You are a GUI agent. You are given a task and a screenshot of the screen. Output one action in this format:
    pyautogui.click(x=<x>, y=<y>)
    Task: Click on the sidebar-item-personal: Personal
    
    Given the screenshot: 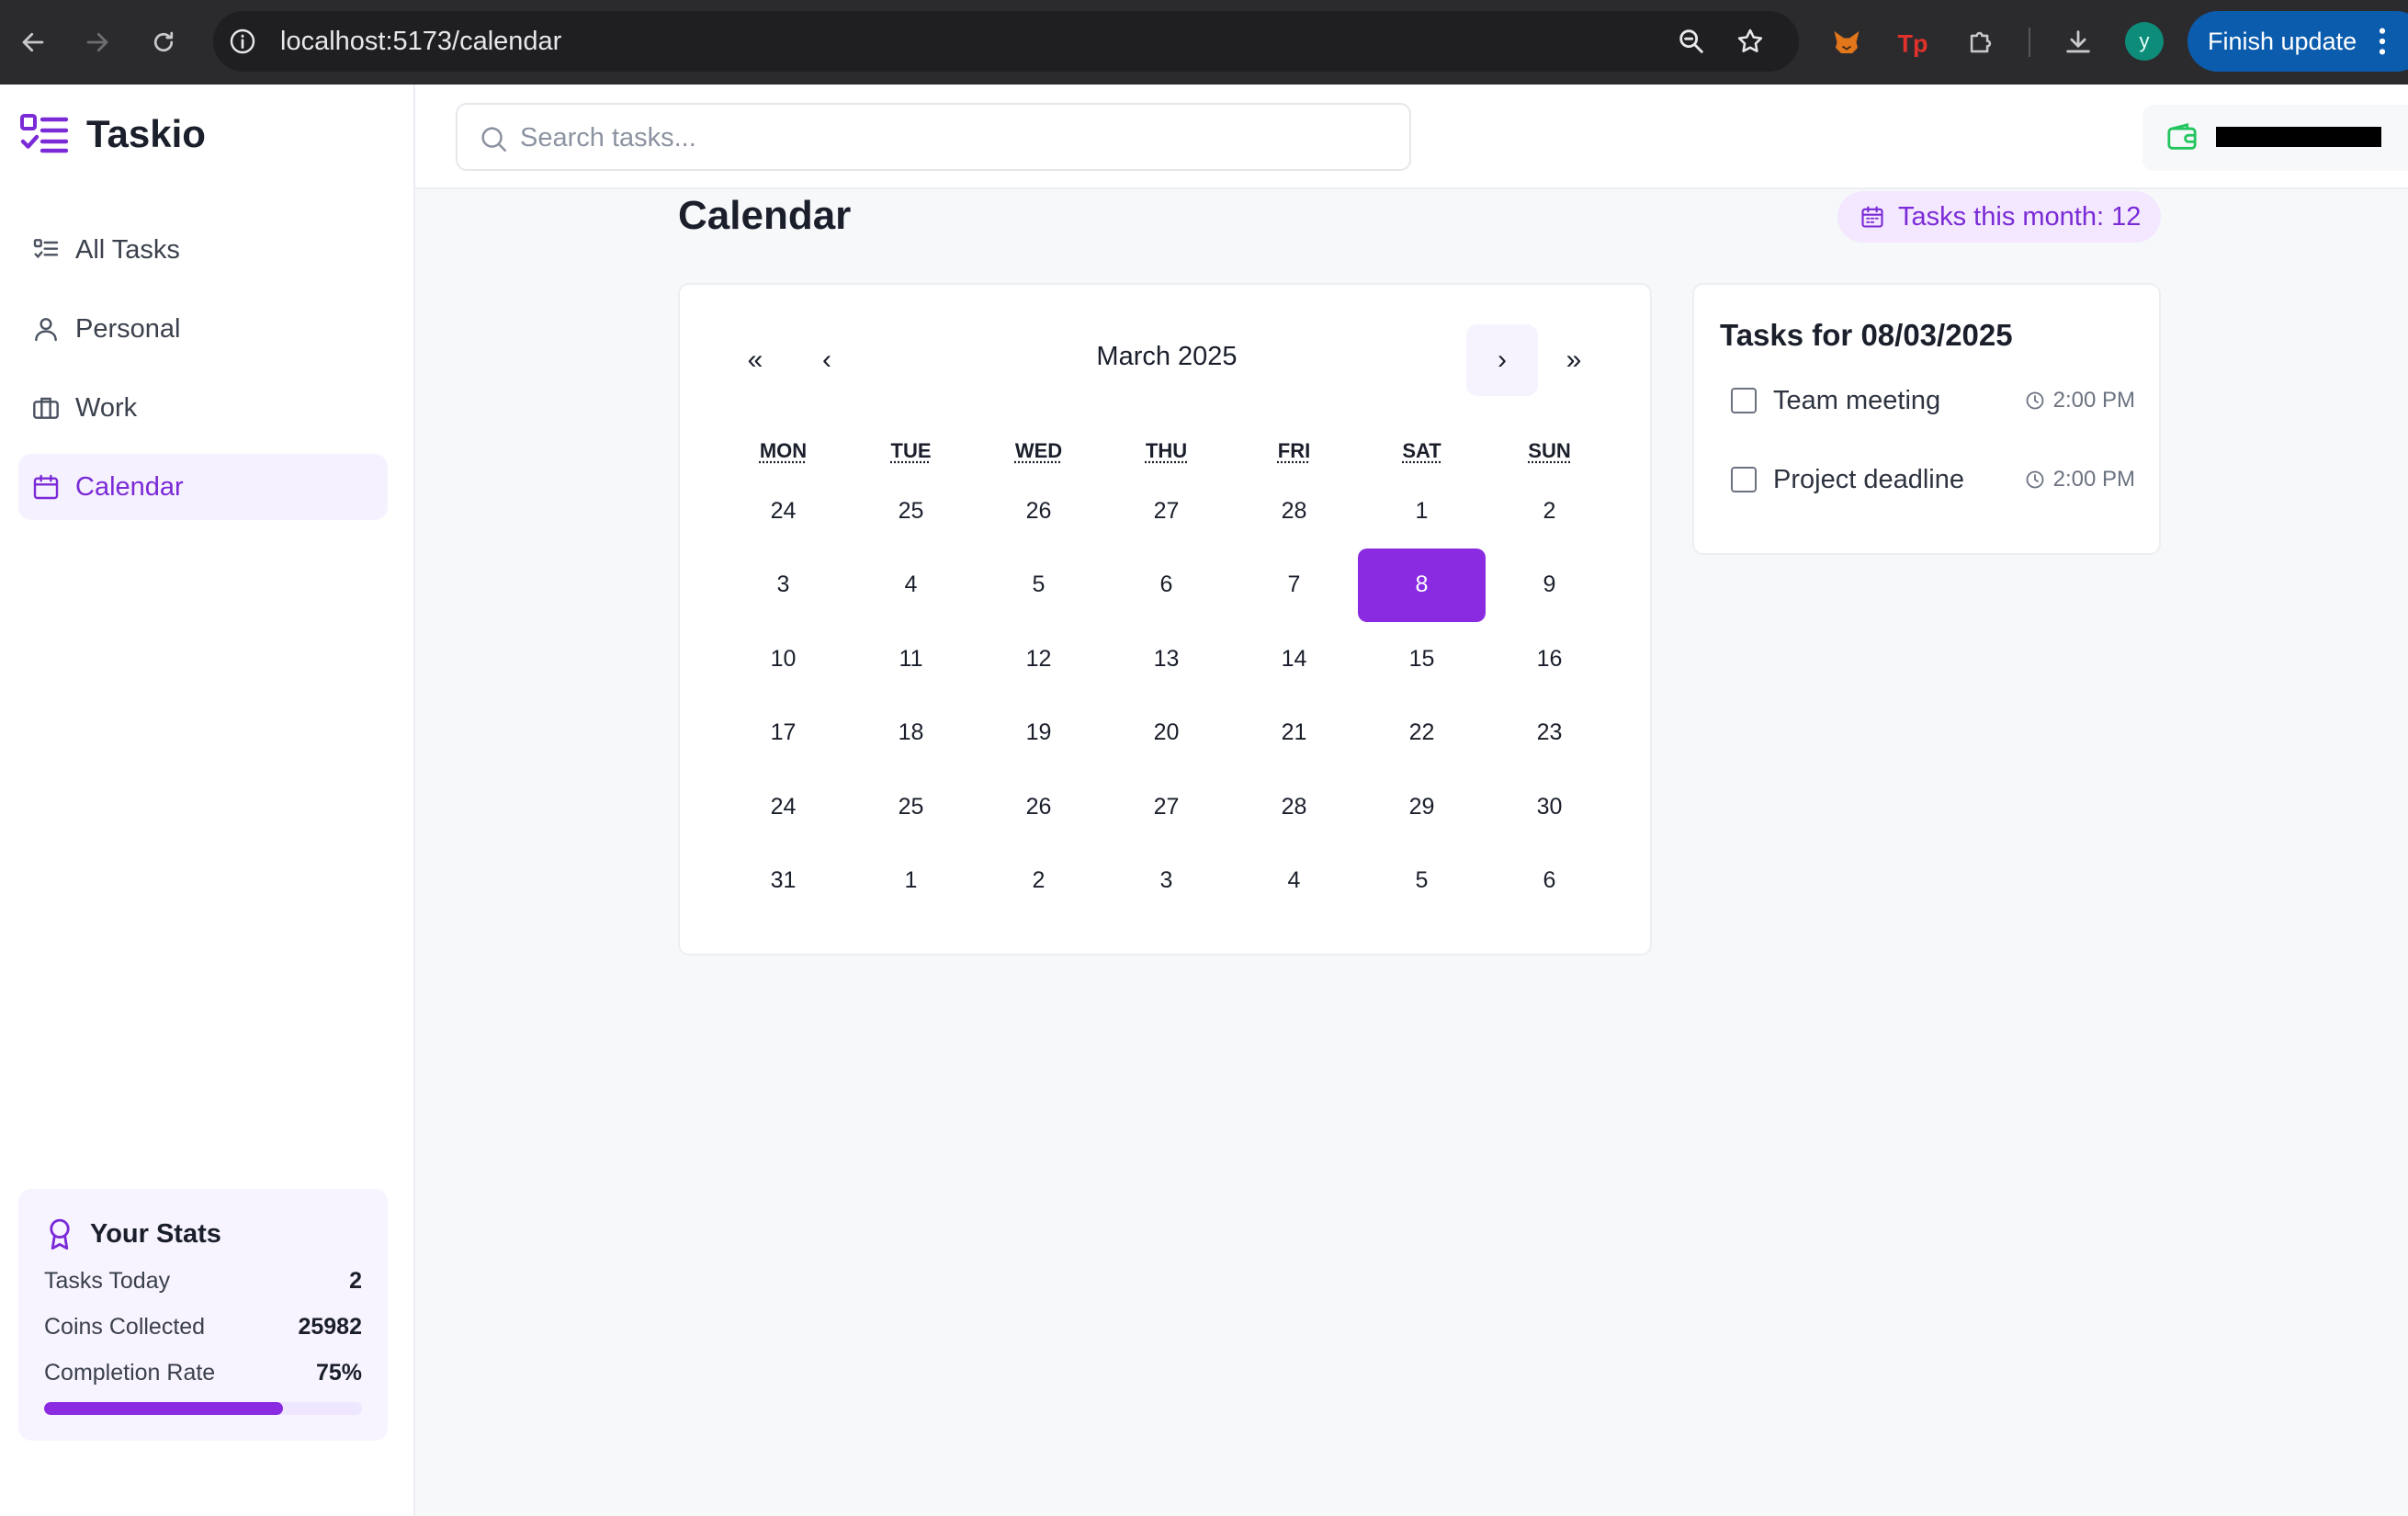 What is the action you would take?
    pyautogui.click(x=203, y=329)
    